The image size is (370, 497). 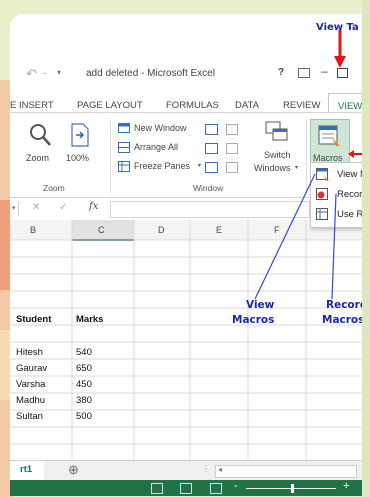 What do you see at coordinates (186, 471) in the screenshot?
I see `sheet-tabs-bar: rt1 ⊕ ⋮ ◂` at bounding box center [186, 471].